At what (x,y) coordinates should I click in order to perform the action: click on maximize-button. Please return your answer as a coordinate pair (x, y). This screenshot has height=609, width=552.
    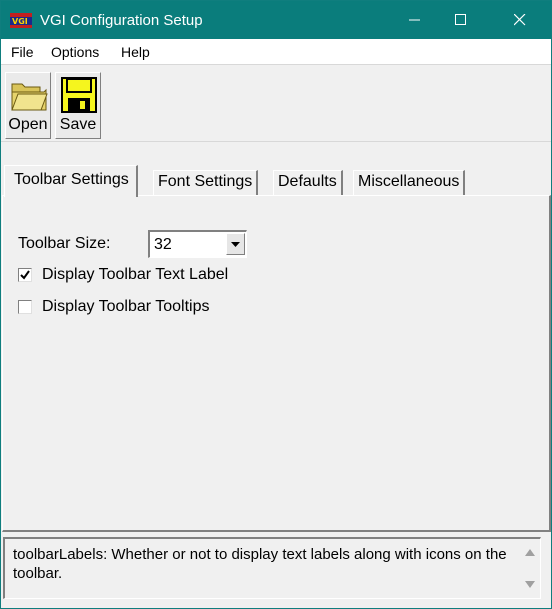
    Looking at the image, I should click on (461, 20).